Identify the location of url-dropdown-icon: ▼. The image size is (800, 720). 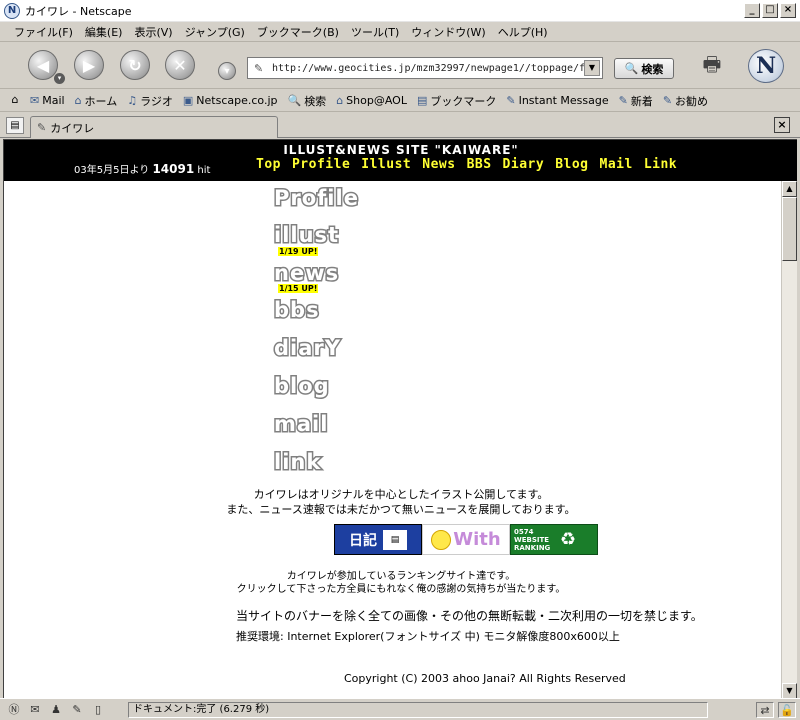
(592, 68).